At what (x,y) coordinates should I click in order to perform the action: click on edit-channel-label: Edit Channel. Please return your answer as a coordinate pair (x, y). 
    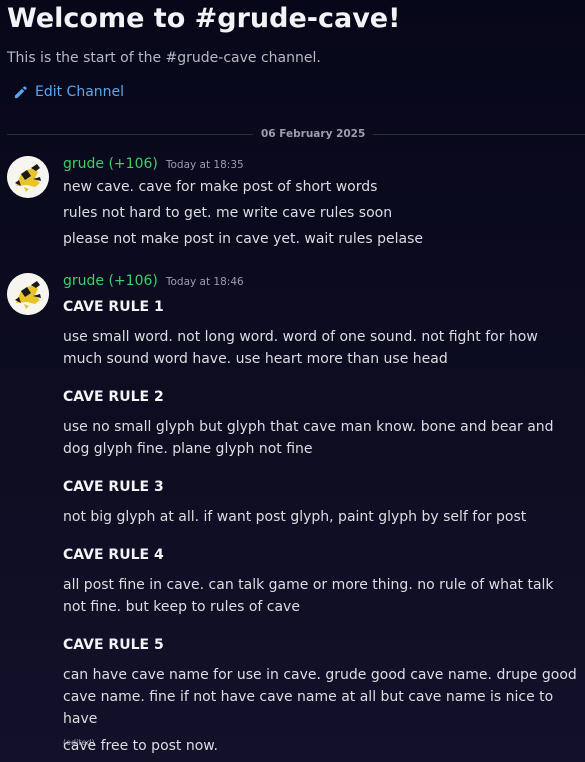
    Looking at the image, I should click on (80, 92).